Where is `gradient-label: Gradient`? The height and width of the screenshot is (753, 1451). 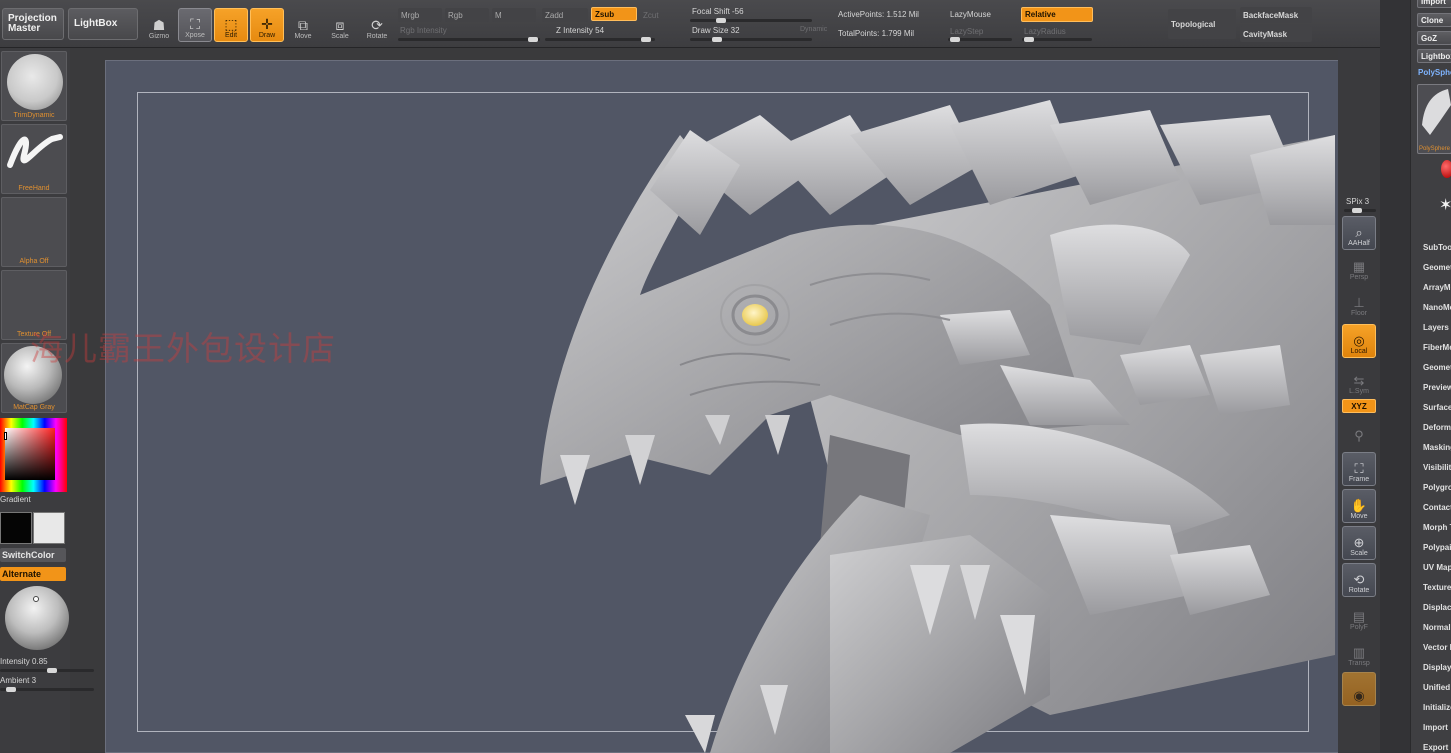
gradient-label: Gradient is located at coordinates (15, 499).